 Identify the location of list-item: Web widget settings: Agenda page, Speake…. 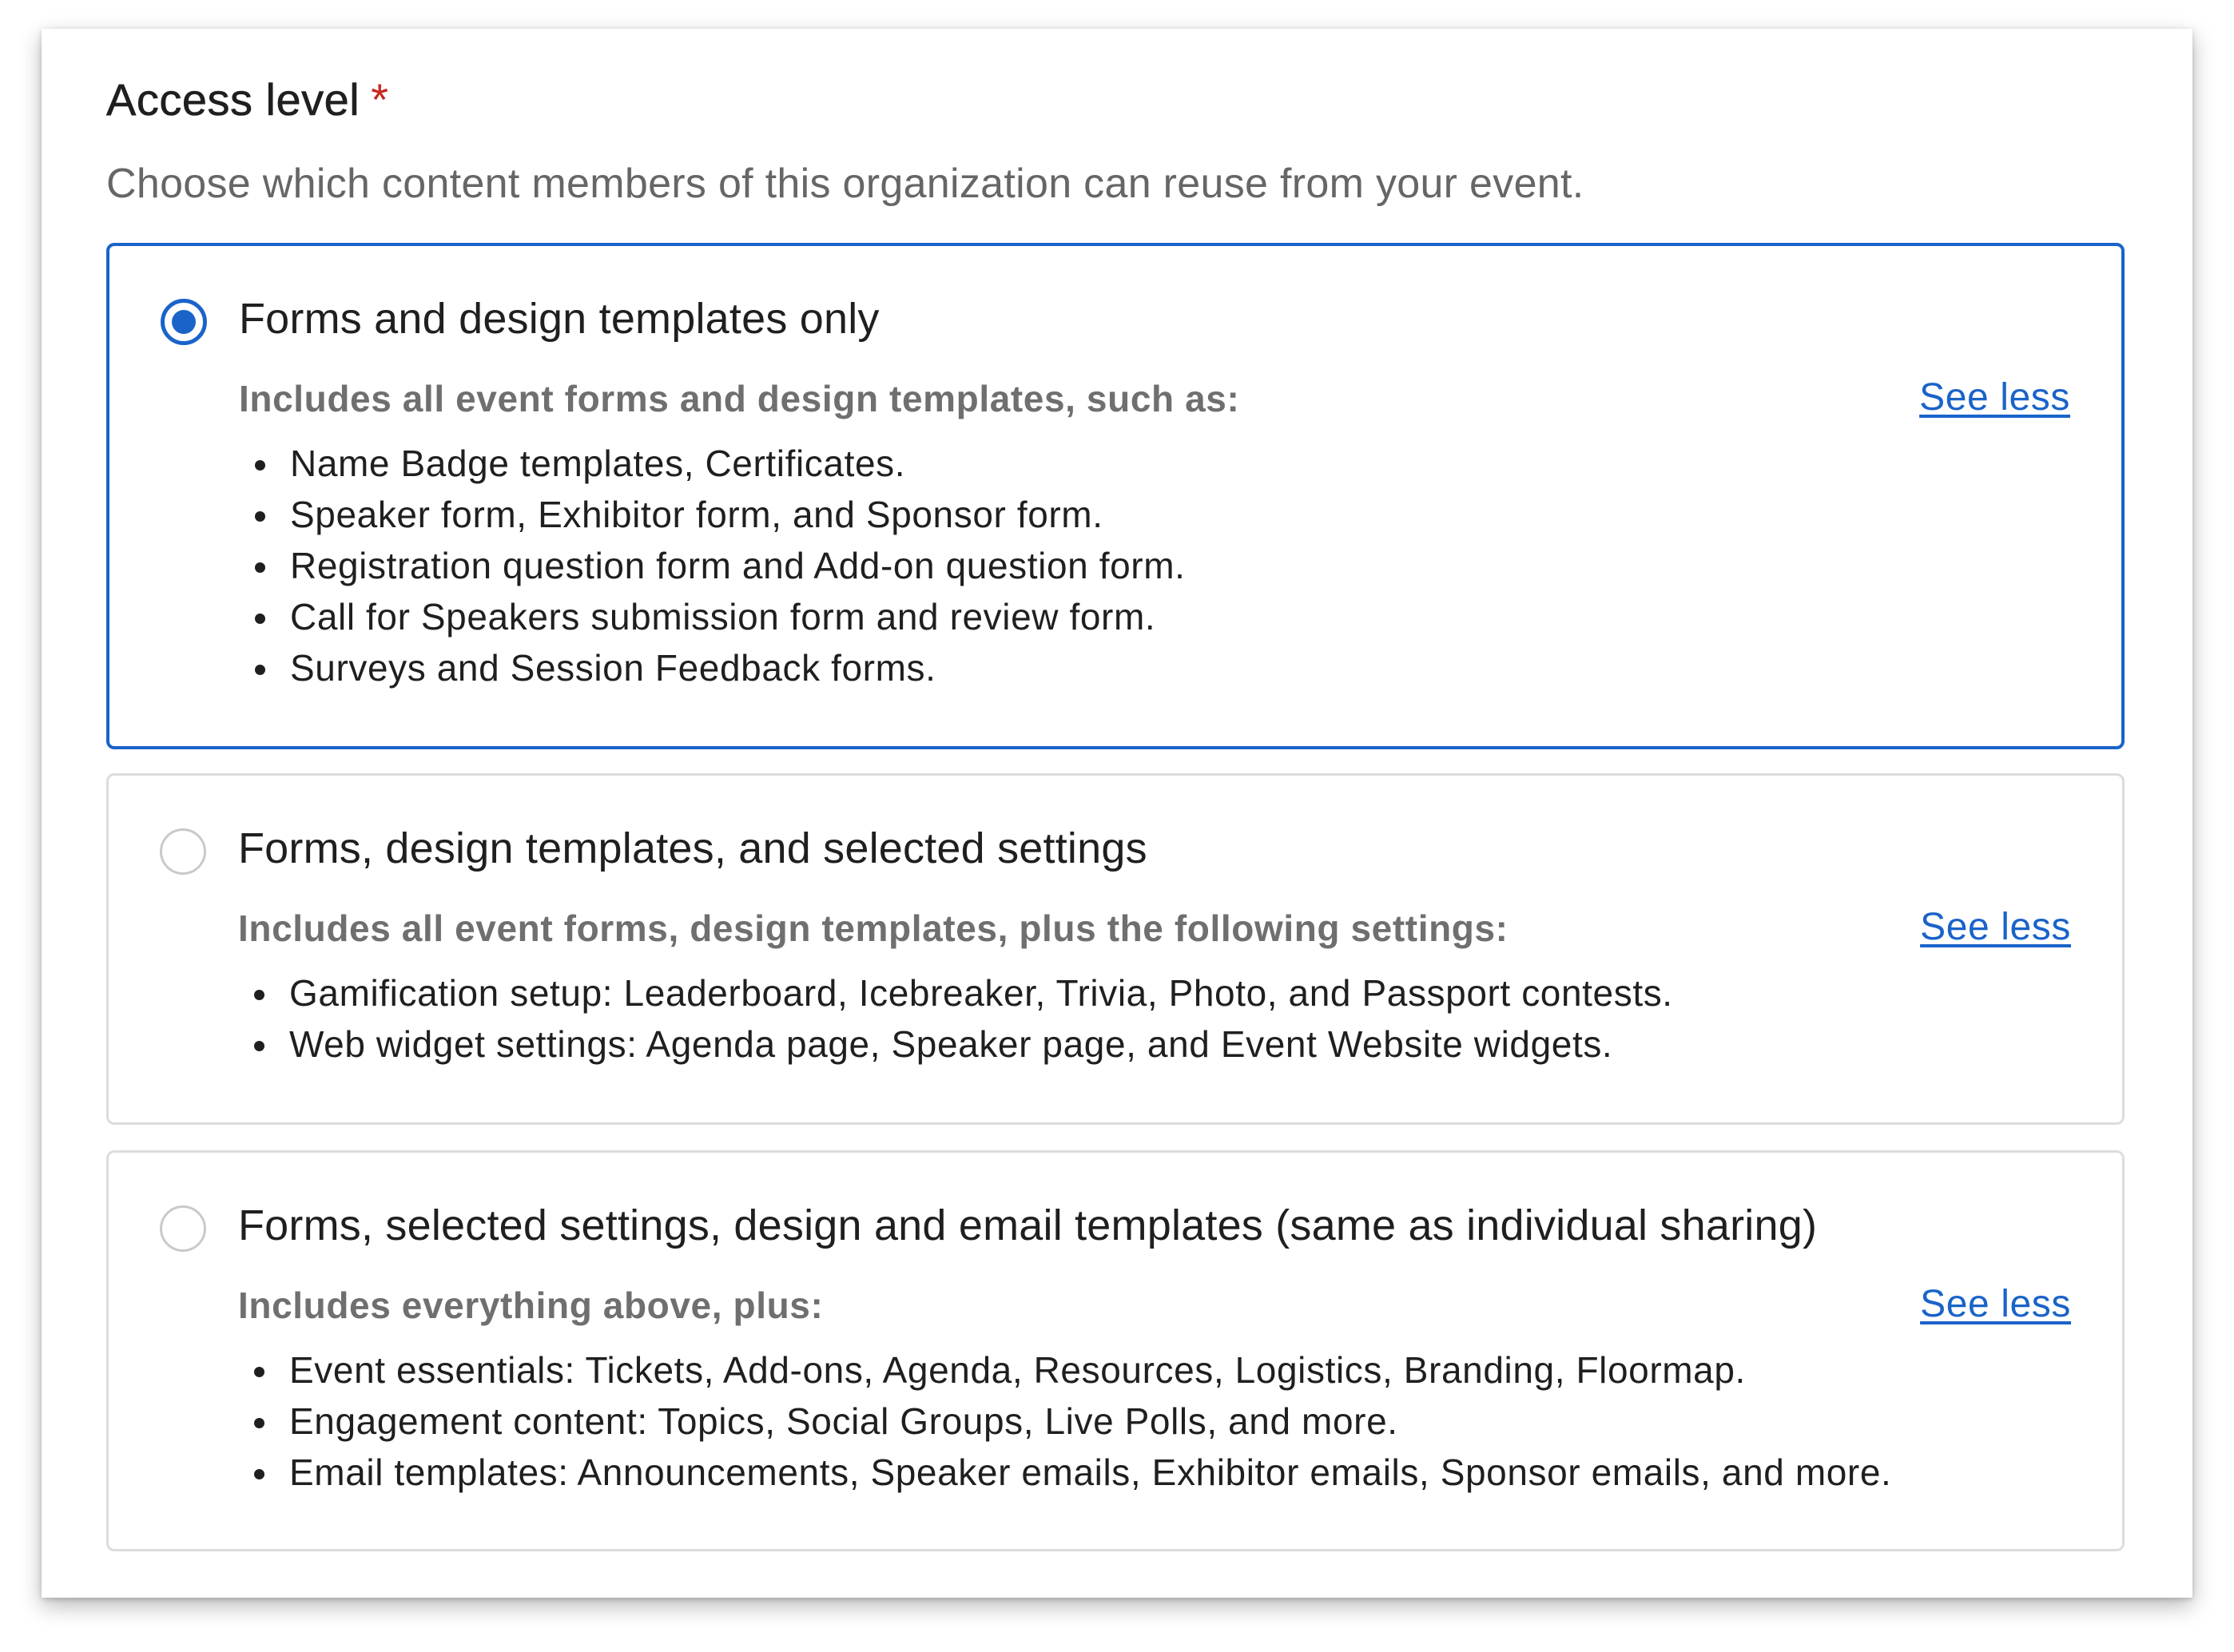
(955, 1044).